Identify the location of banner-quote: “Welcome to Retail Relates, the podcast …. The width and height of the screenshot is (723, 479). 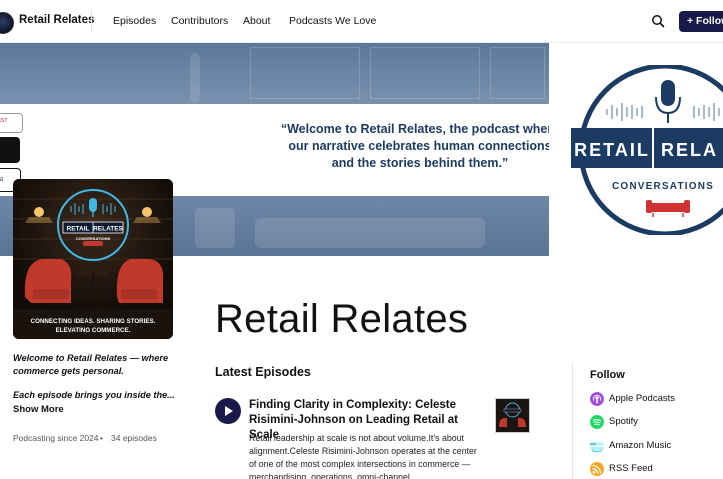
(414, 146).